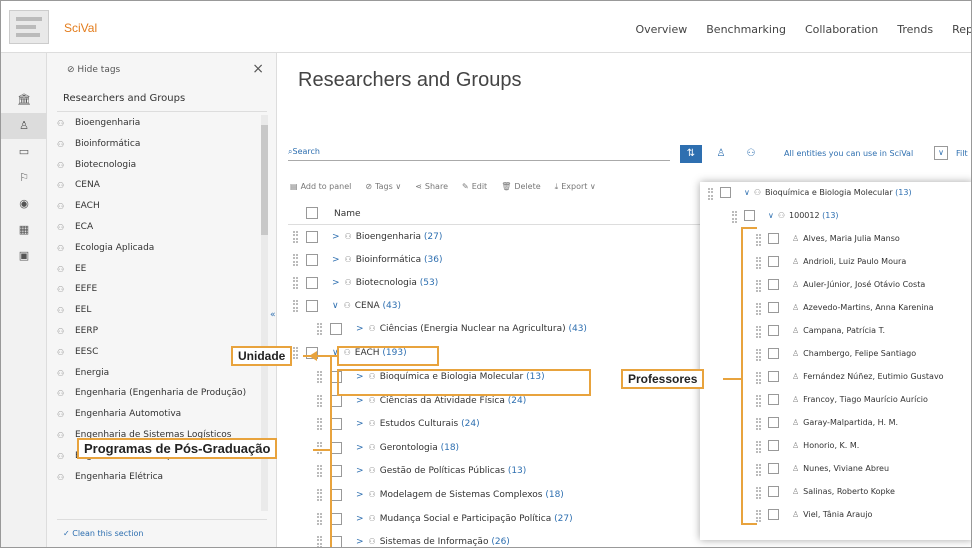  Describe the element at coordinates (157, 144) in the screenshot. I see `sidebar-tag-item: ⚇ Bioinformática` at that location.